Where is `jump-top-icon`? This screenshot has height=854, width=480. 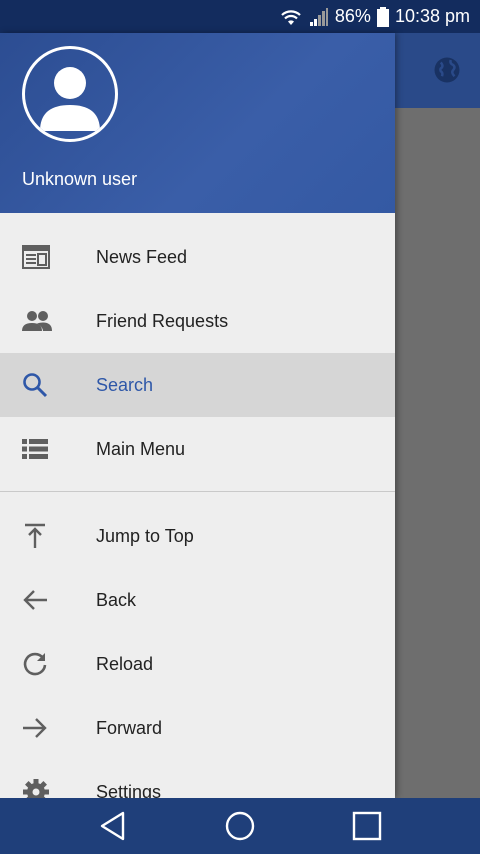 jump-top-icon is located at coordinates (35, 535).